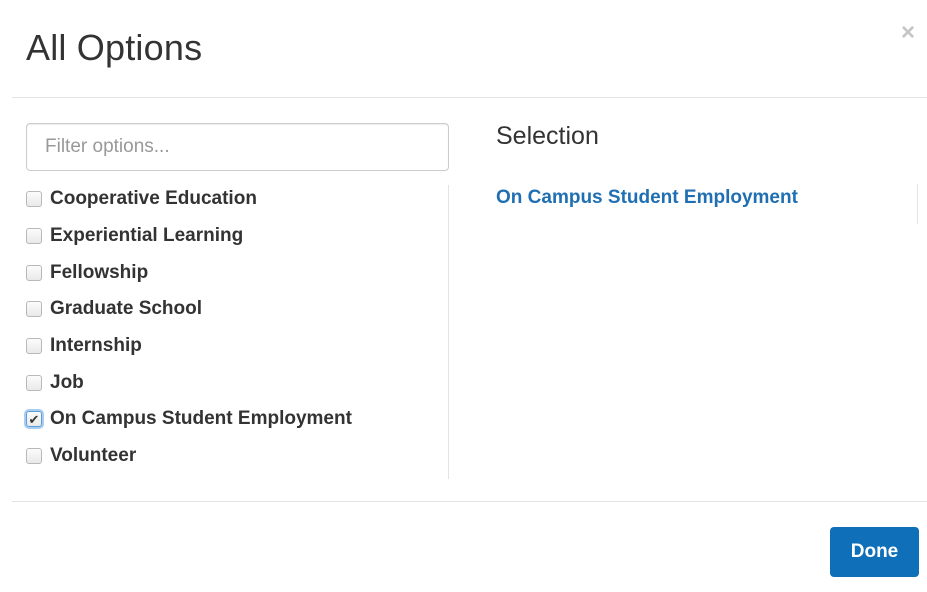 This screenshot has height=592, width=927. What do you see at coordinates (236, 346) in the screenshot?
I see `option-item: Internship` at bounding box center [236, 346].